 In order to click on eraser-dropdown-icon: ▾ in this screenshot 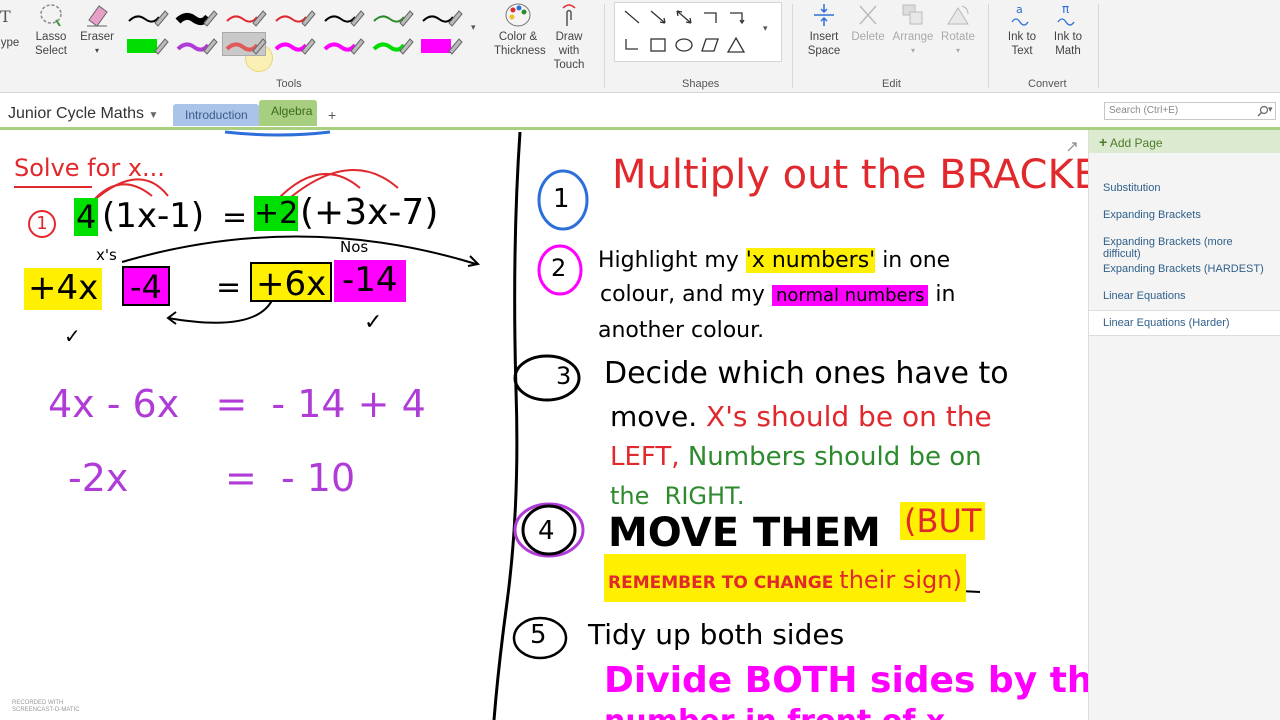, I will do `click(97, 51)`.